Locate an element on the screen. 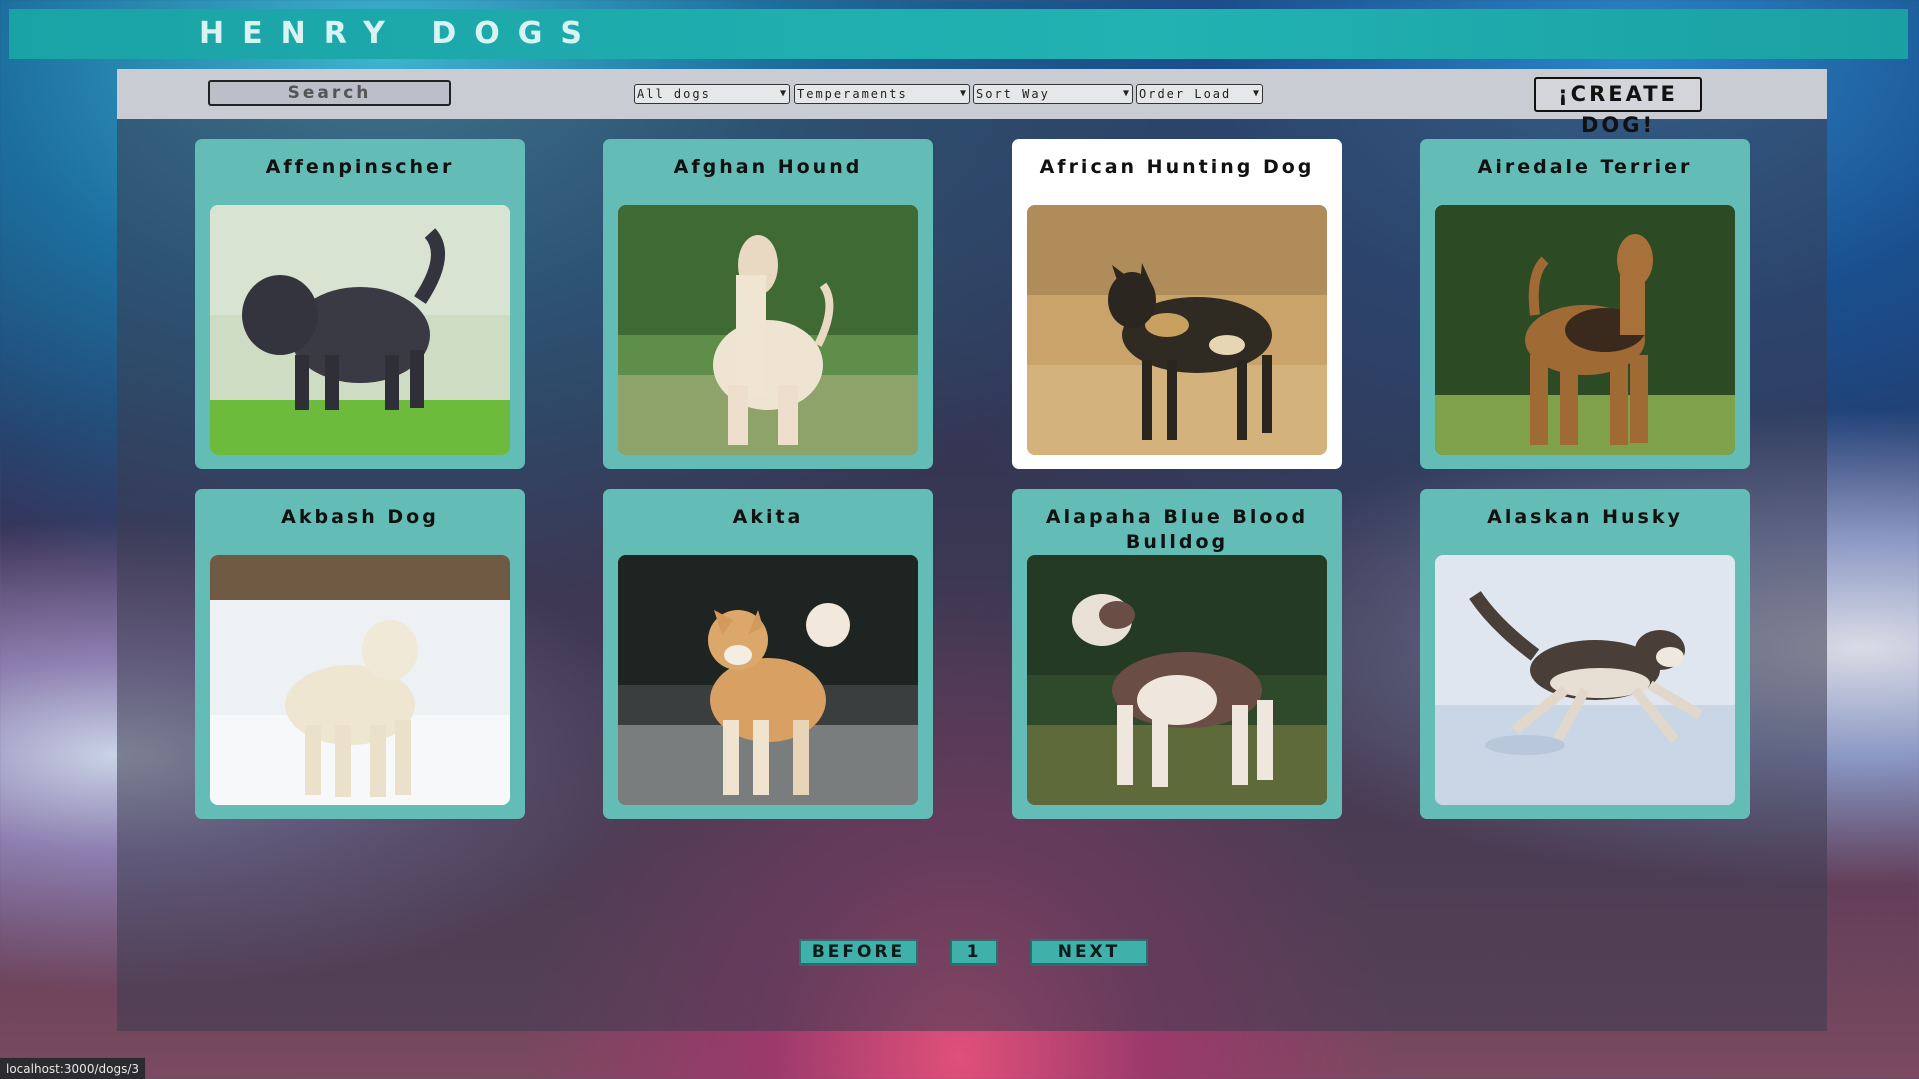 The height and width of the screenshot is (1079, 1919). next-button: NEXT is located at coordinates (1089, 952).